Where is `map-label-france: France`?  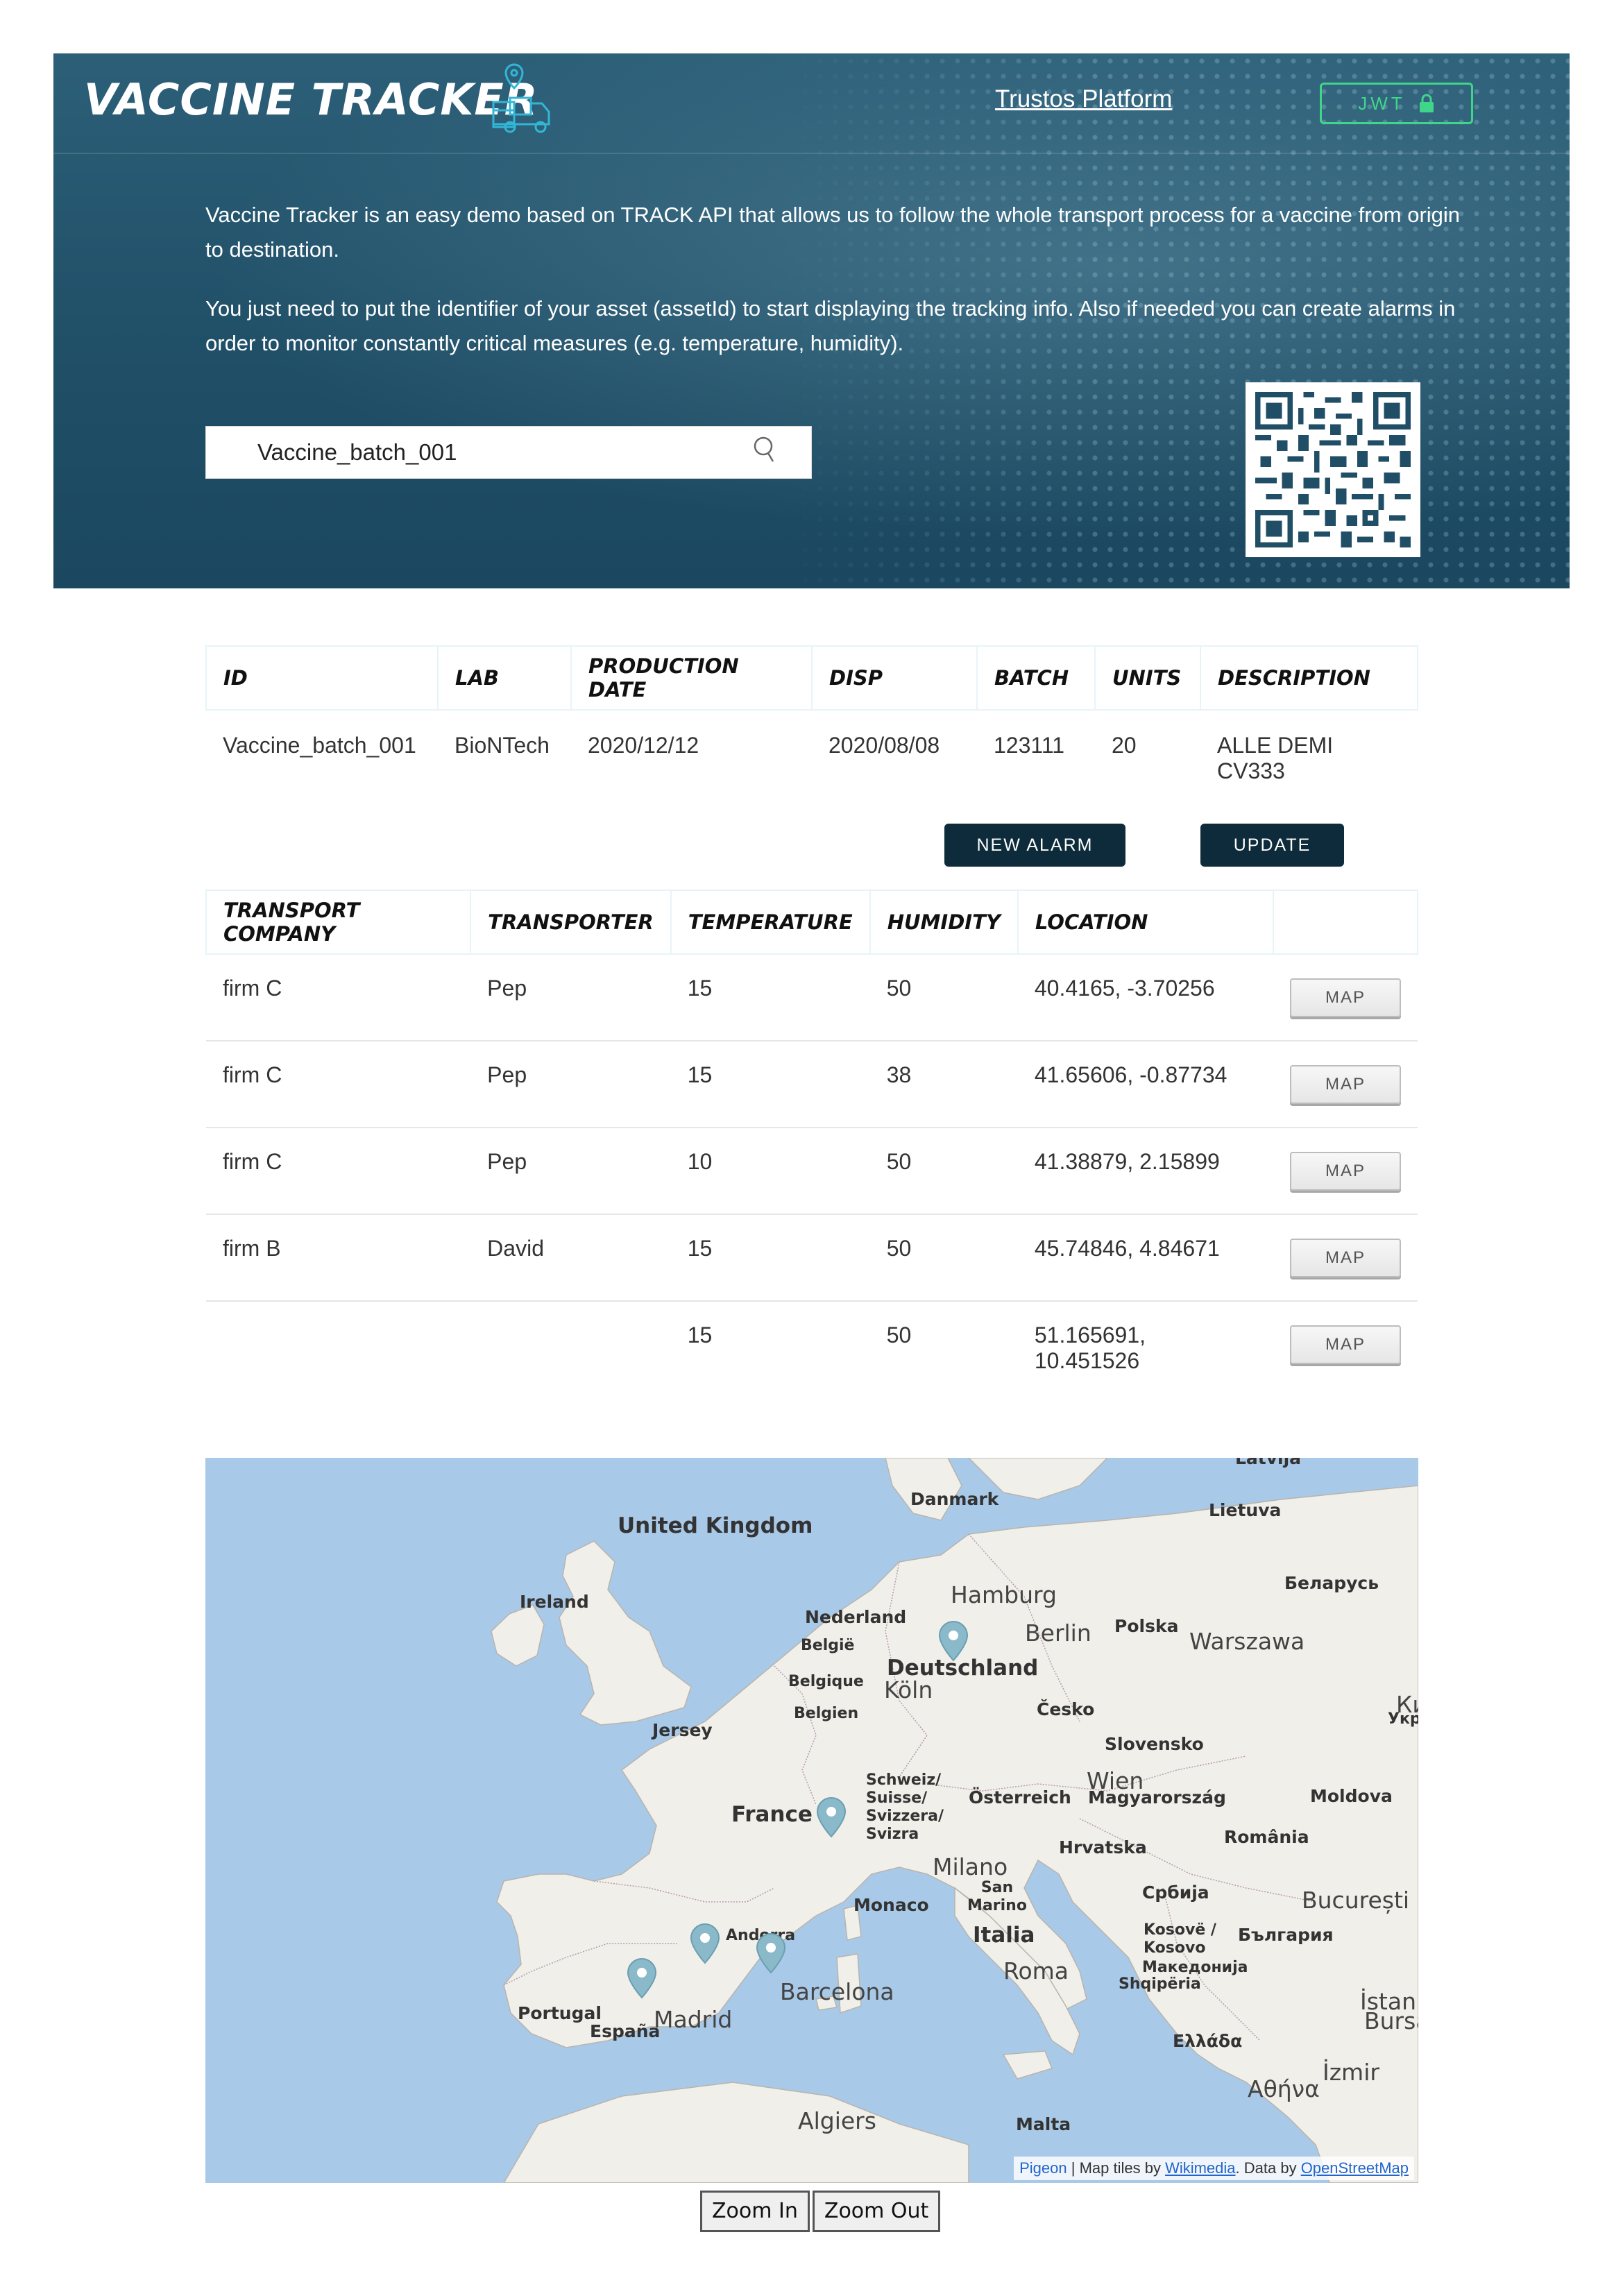 map-label-france: France is located at coordinates (772, 1814).